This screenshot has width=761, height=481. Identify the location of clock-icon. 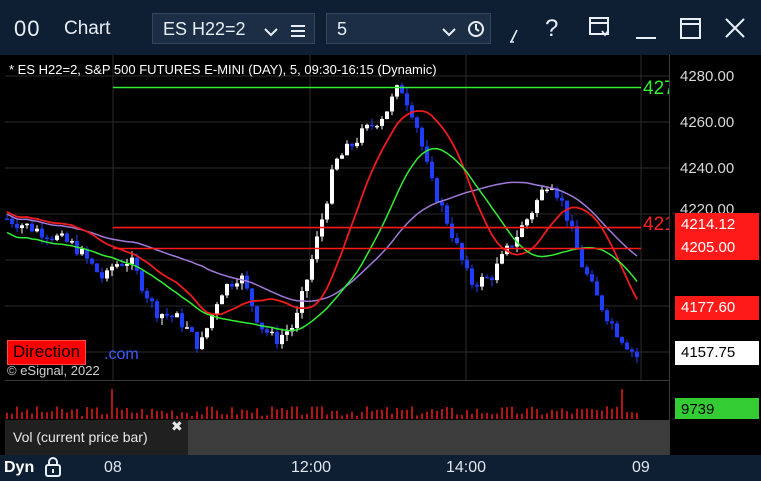
(476, 31).